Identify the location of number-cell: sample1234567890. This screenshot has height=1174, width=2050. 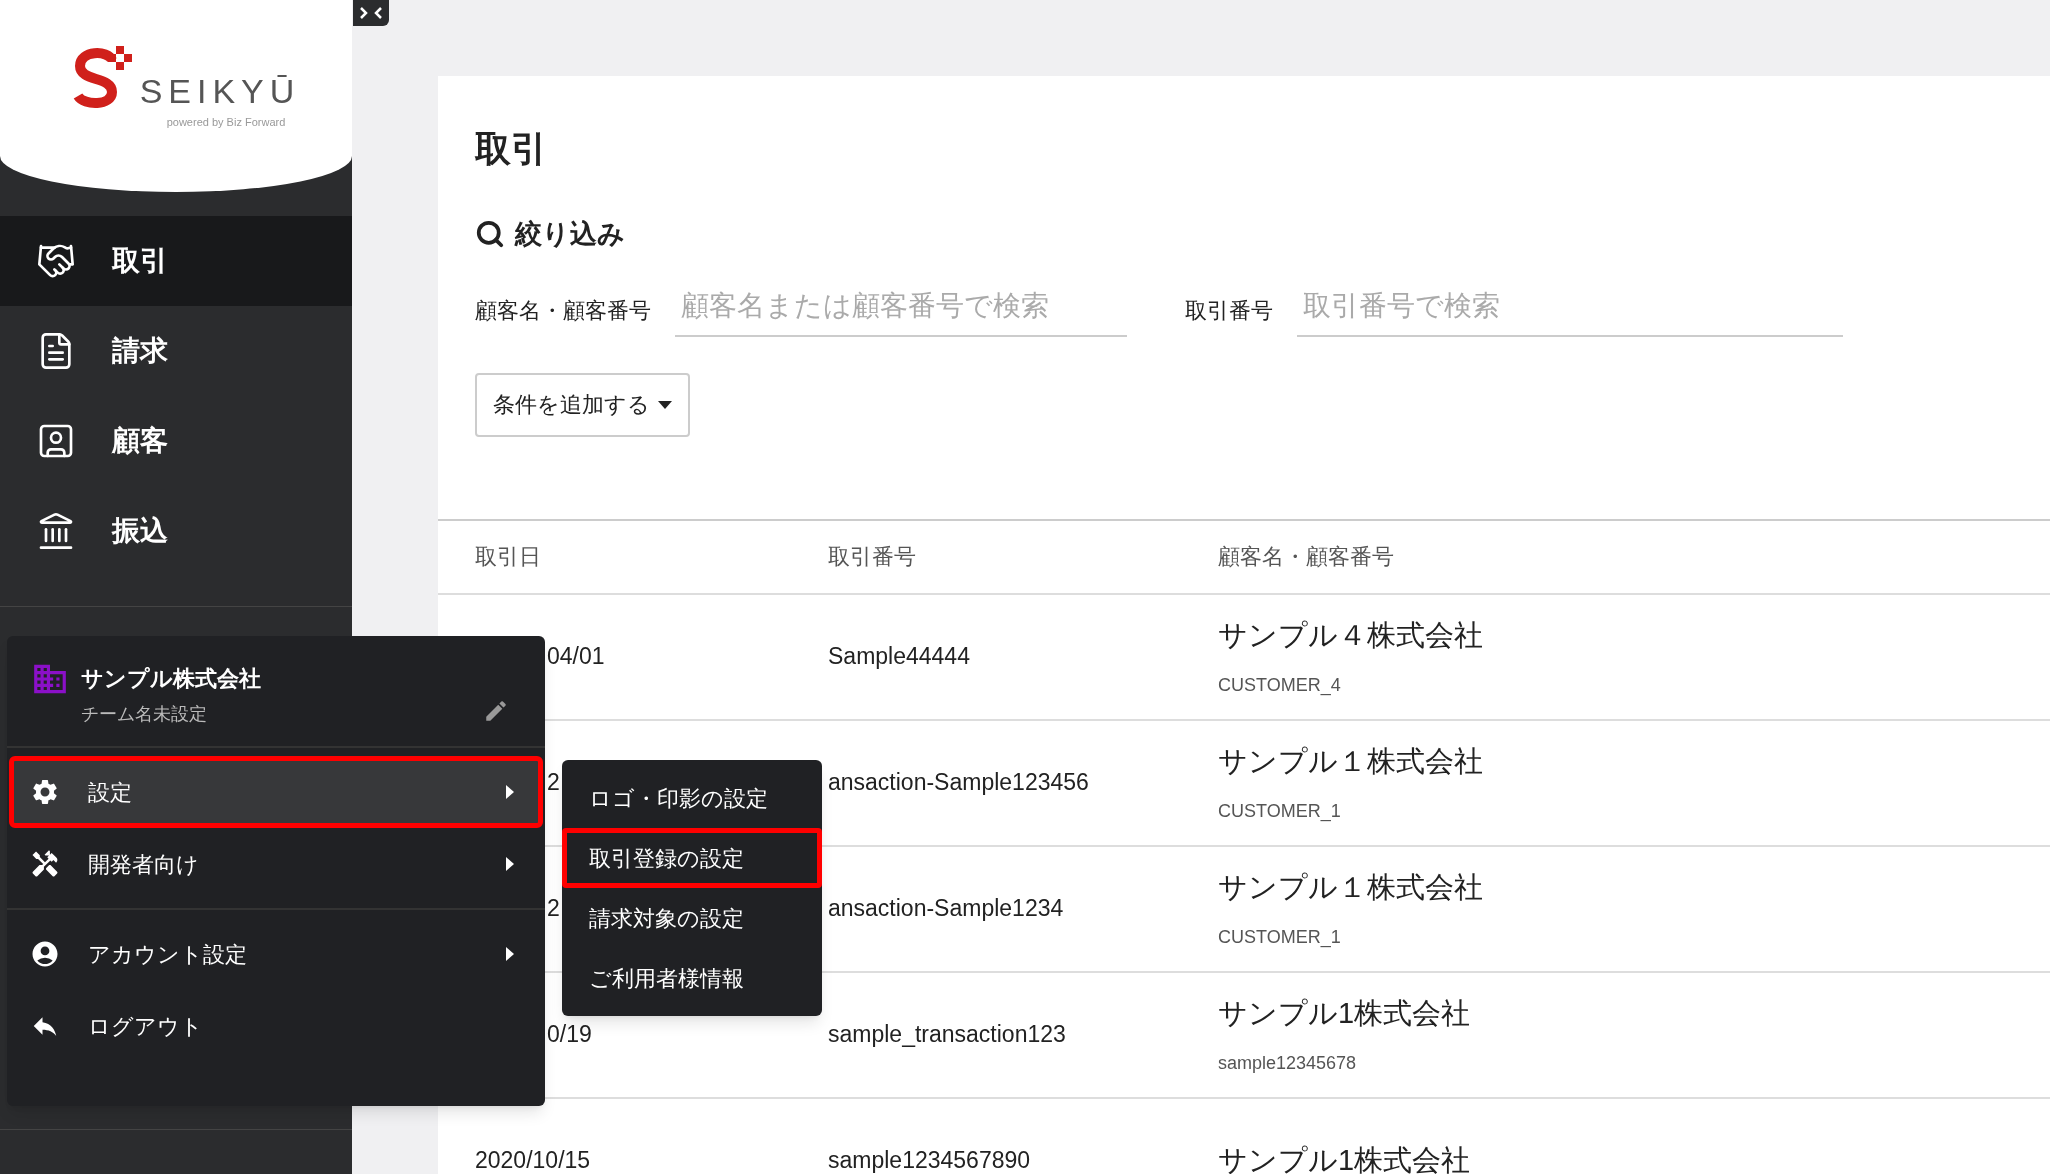
(929, 1160).